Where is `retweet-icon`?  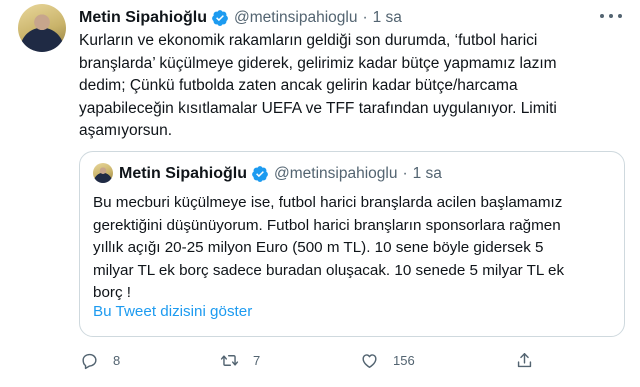 retweet-icon is located at coordinates (229, 360).